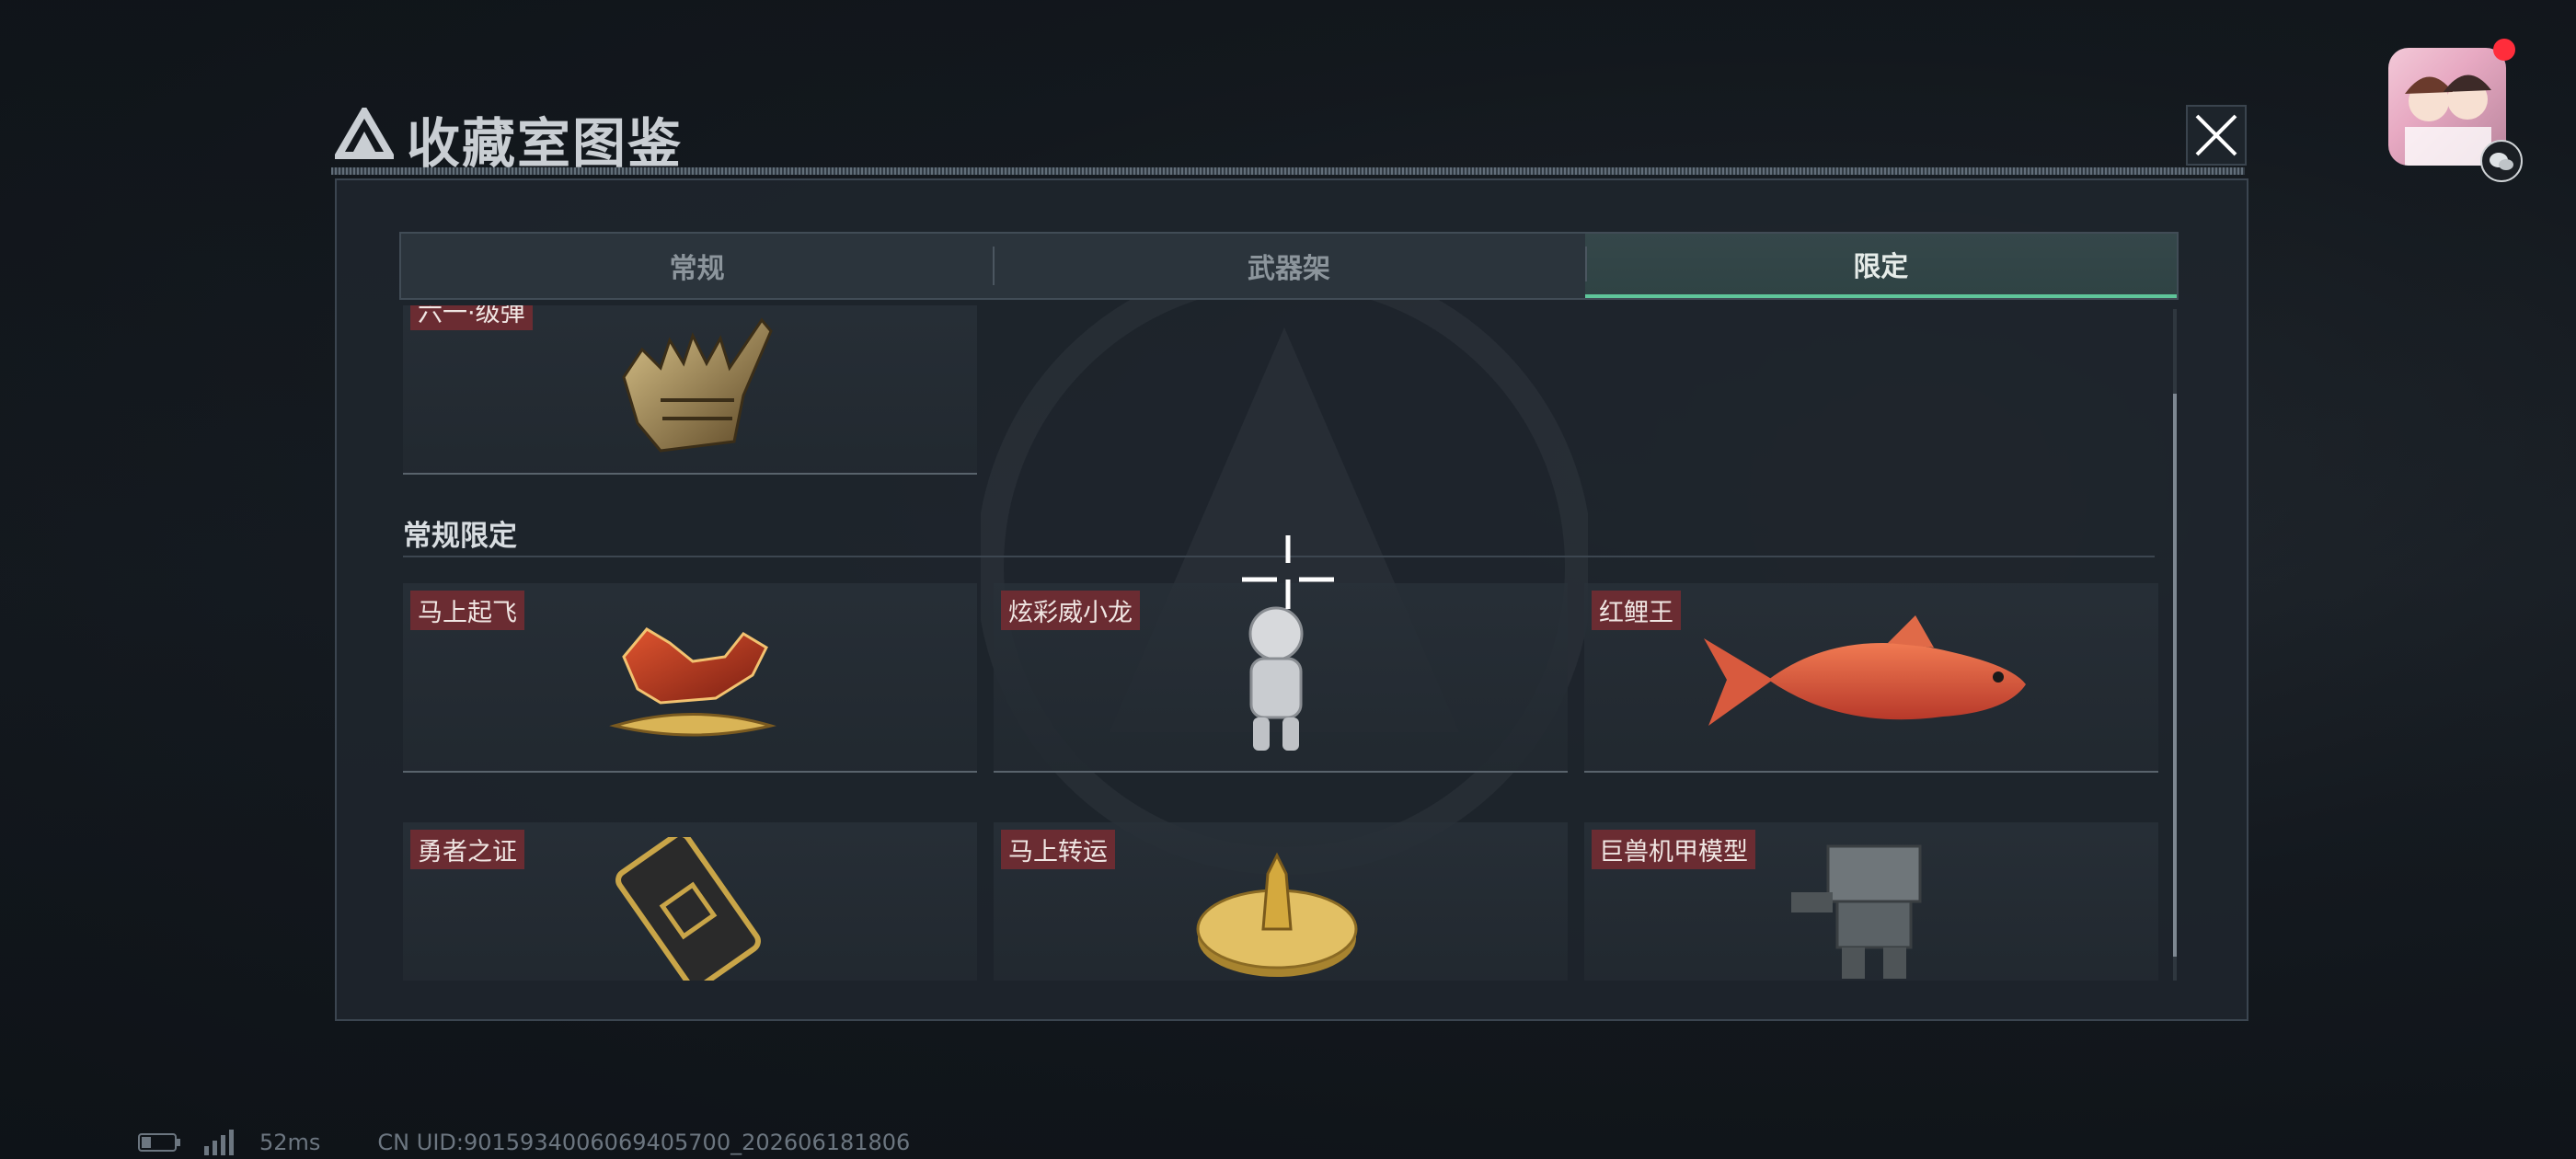  I want to click on hero-badge-card-icon, so click(688, 909).